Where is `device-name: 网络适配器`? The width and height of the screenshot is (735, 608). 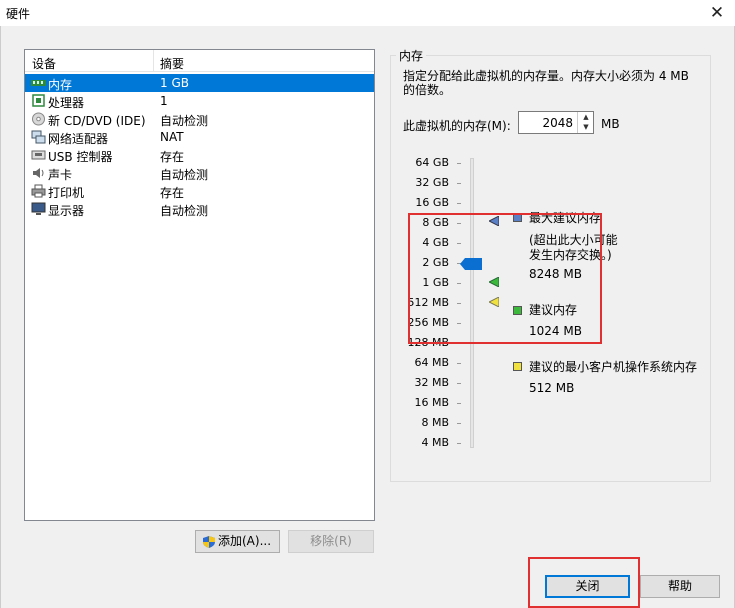 device-name: 网络适配器 is located at coordinates (78, 139).